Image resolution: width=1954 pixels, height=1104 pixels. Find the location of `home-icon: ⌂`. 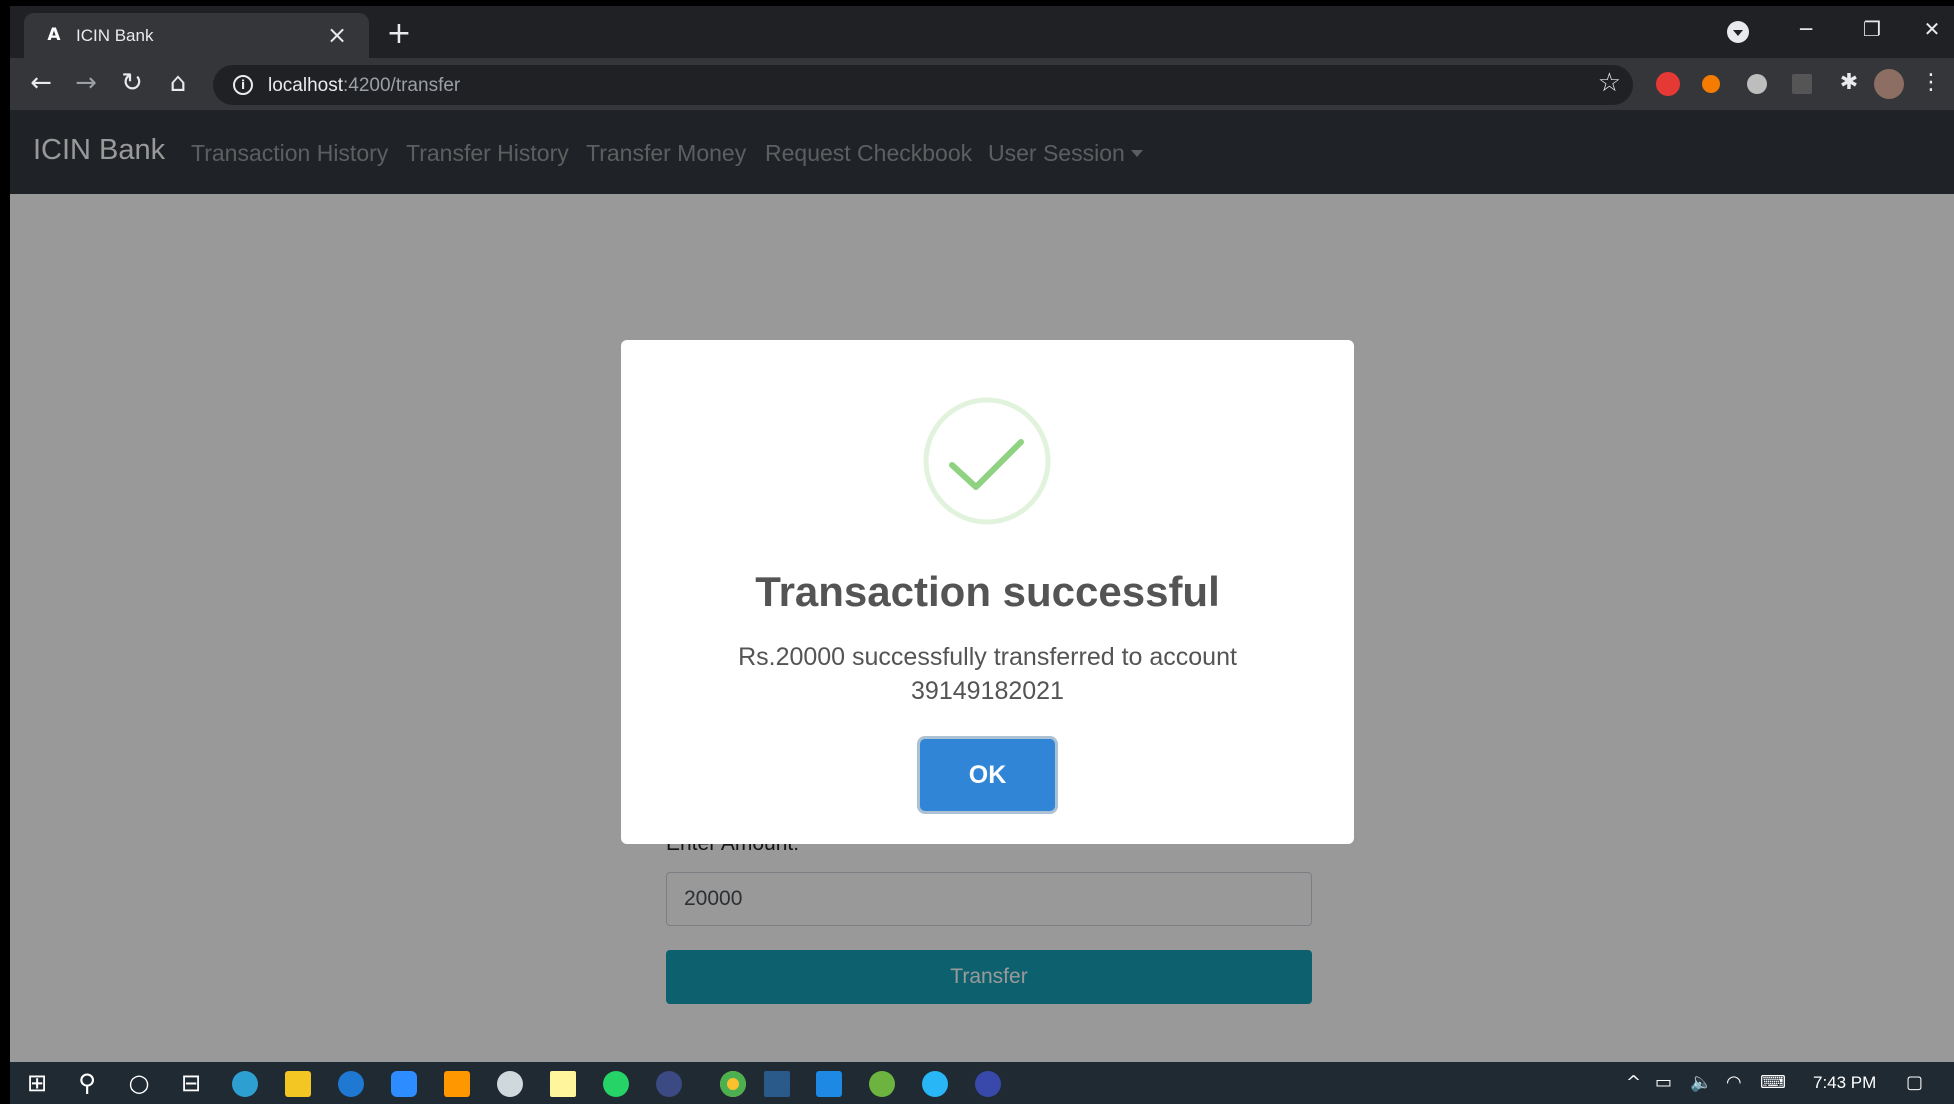

home-icon: ⌂ is located at coordinates (178, 83).